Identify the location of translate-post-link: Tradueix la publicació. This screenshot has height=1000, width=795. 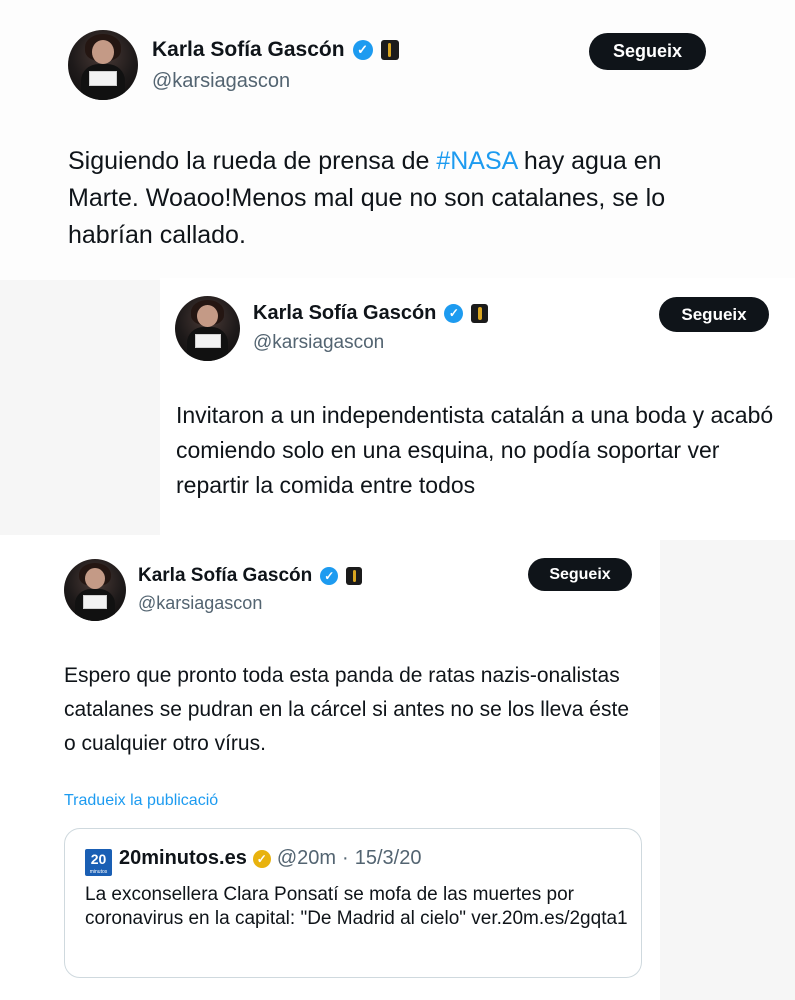
(141, 801).